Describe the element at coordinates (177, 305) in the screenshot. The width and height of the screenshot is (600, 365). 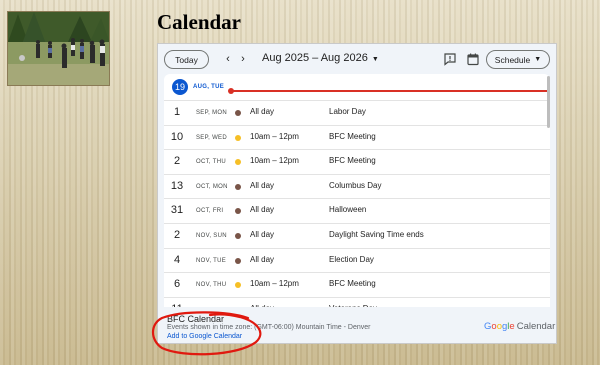
I see `event-day-number: 11` at that location.